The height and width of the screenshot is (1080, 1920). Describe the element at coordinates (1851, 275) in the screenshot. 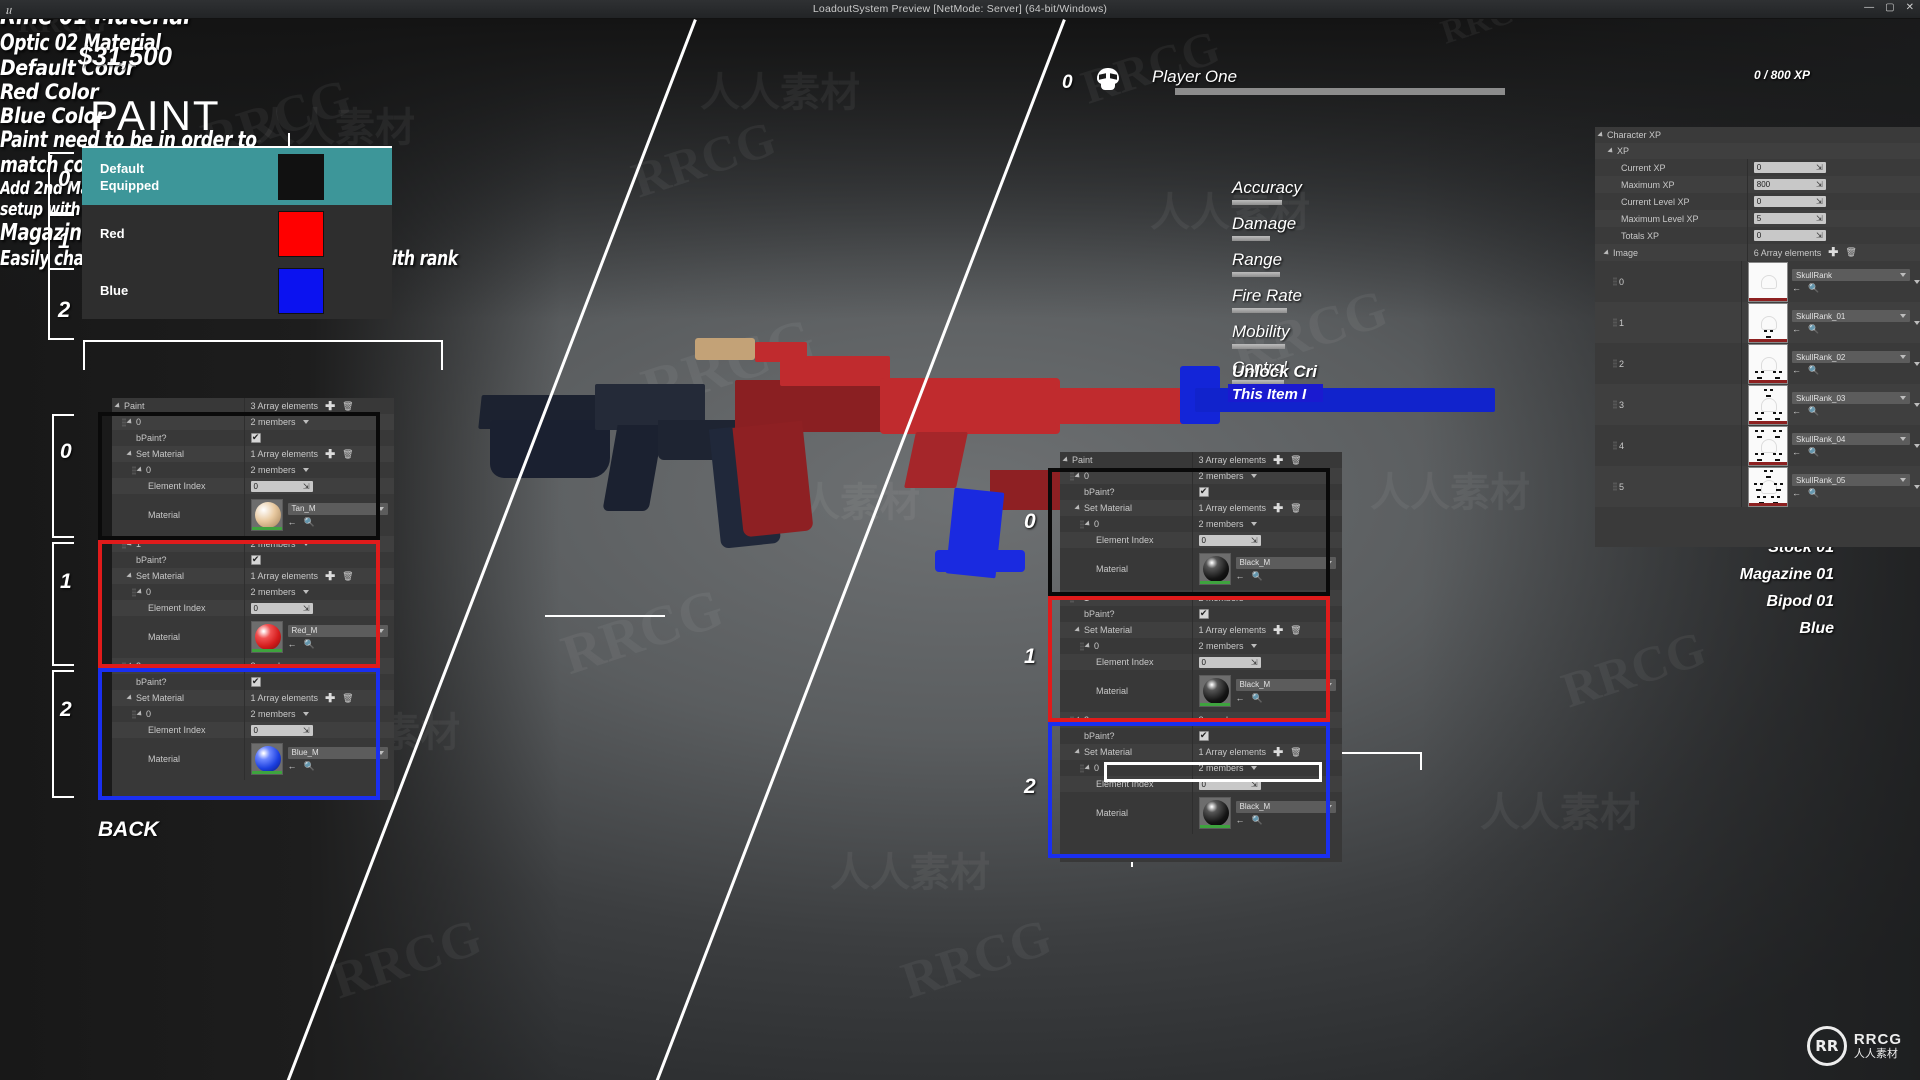

I see `rank-asset-dropdown: SkullRank` at that location.